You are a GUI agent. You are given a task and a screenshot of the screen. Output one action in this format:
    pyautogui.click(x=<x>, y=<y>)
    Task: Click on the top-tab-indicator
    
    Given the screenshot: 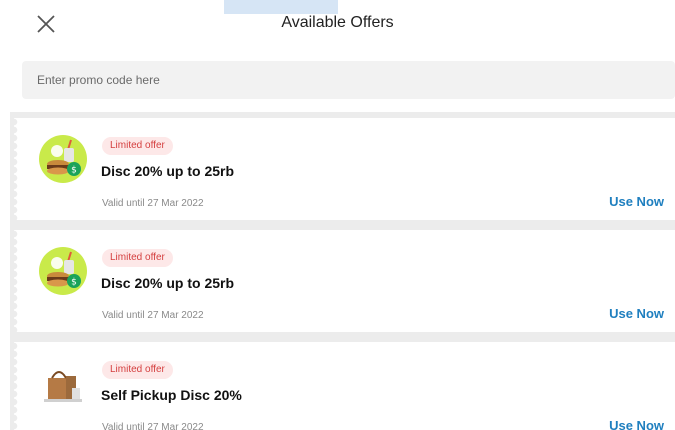 What is the action you would take?
    pyautogui.click(x=281, y=7)
    